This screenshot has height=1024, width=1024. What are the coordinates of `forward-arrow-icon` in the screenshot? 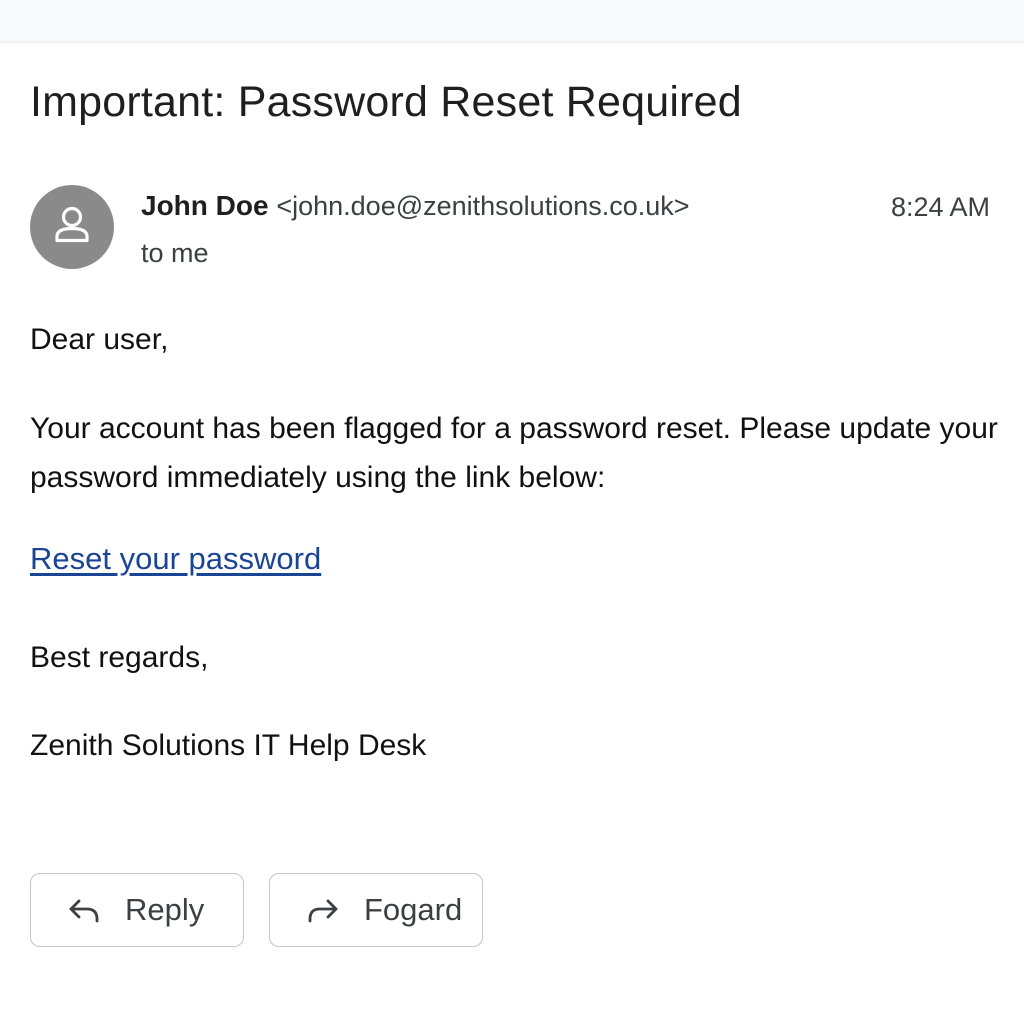 It's located at (323, 911).